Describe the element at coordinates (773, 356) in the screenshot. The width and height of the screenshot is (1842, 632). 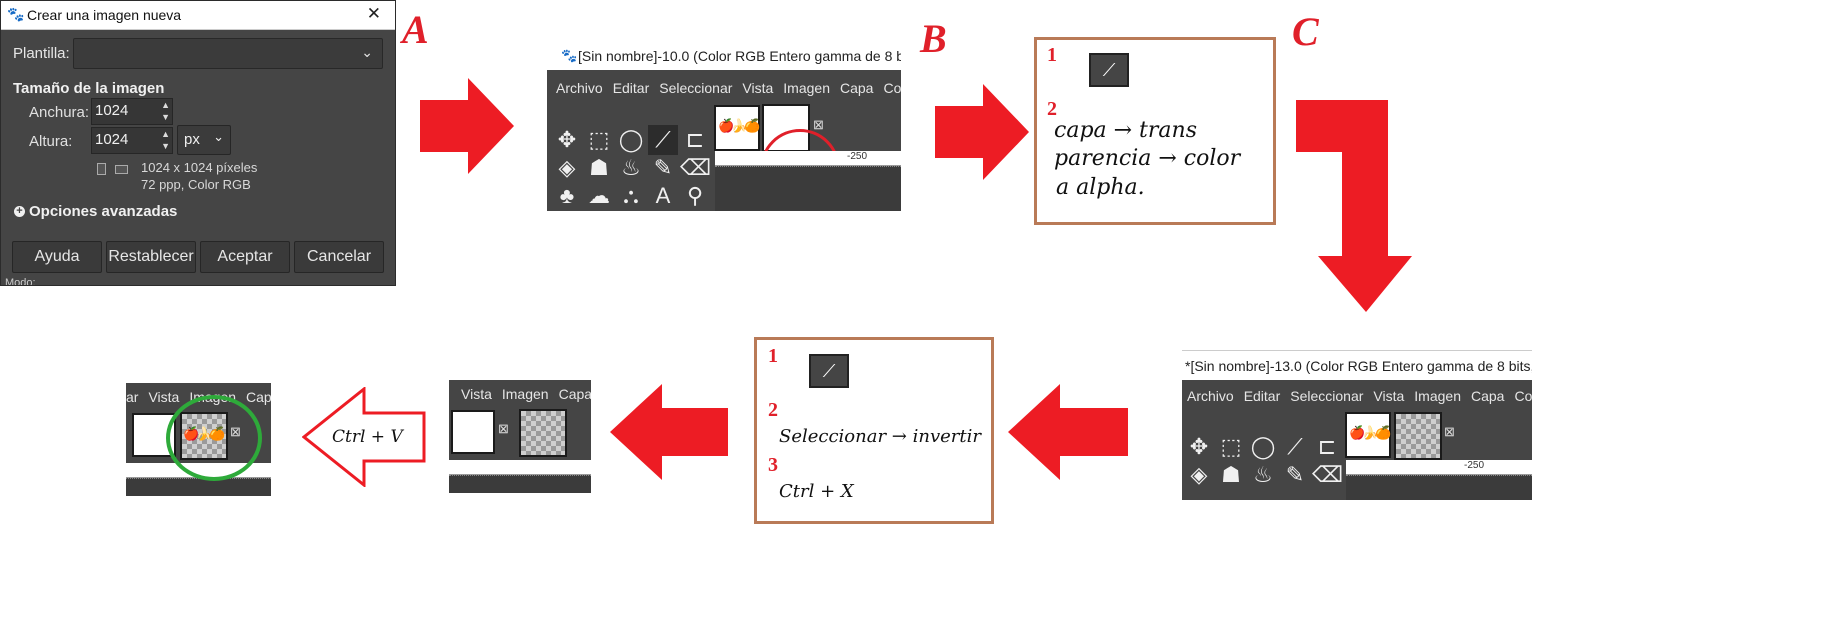
I see `step-number-1: 1` at that location.